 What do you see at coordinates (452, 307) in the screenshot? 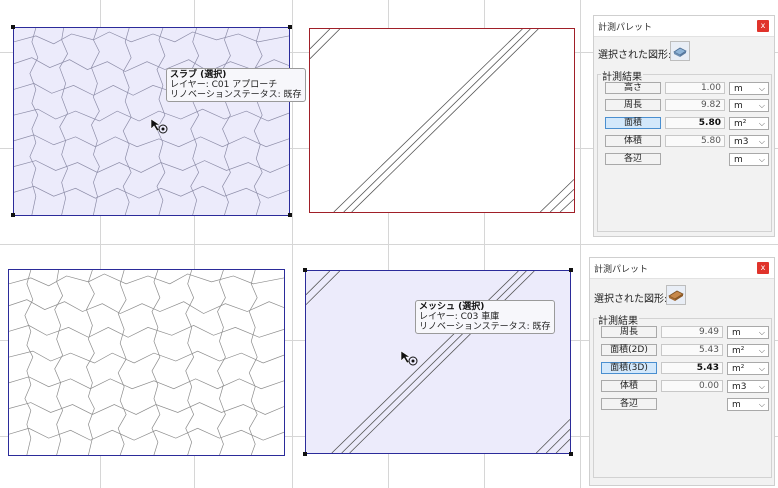
I see `tooltip-title: メッシュ (選択)` at bounding box center [452, 307].